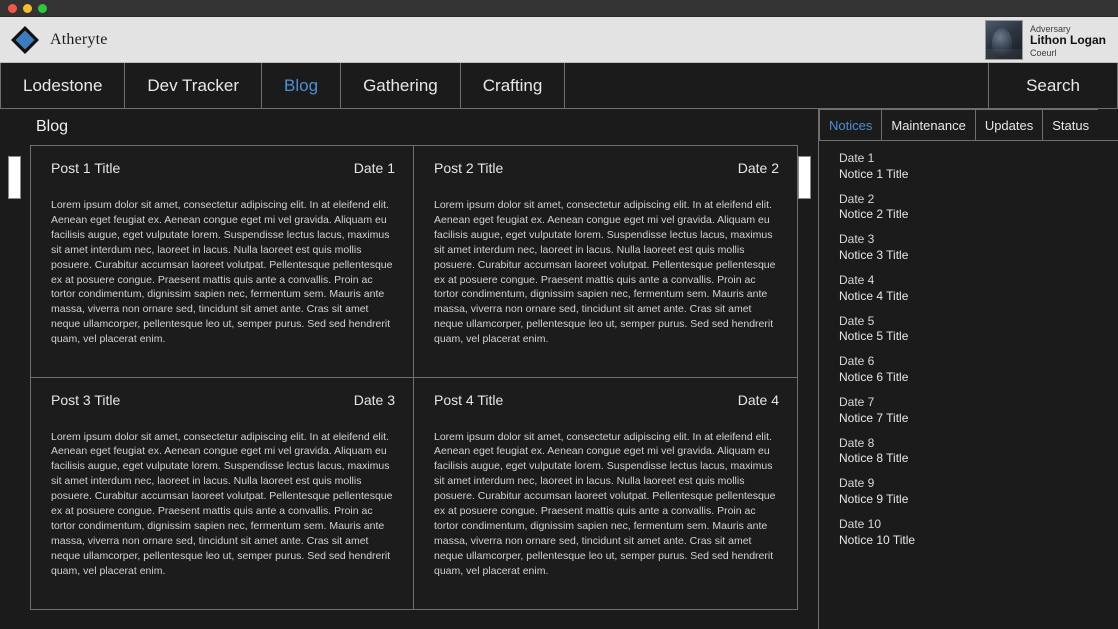 This screenshot has width=1118, height=629. What do you see at coordinates (559, 40) in the screenshot?
I see `brand-header: Atheryte Adversary Lithon Logan Coeurl` at bounding box center [559, 40].